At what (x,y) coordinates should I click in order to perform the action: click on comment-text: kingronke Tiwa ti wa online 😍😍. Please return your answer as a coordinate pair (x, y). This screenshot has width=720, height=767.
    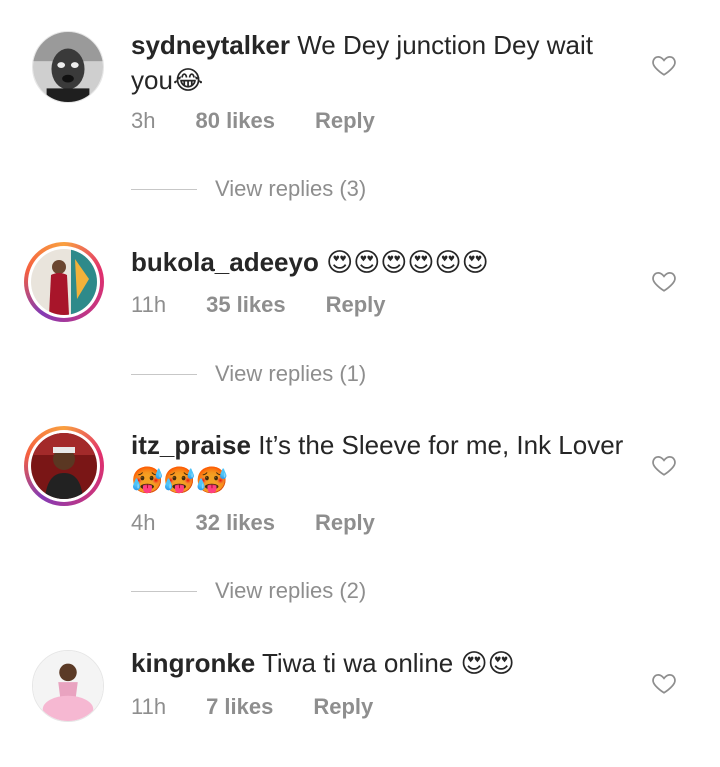
    Looking at the image, I should click on (381, 664).